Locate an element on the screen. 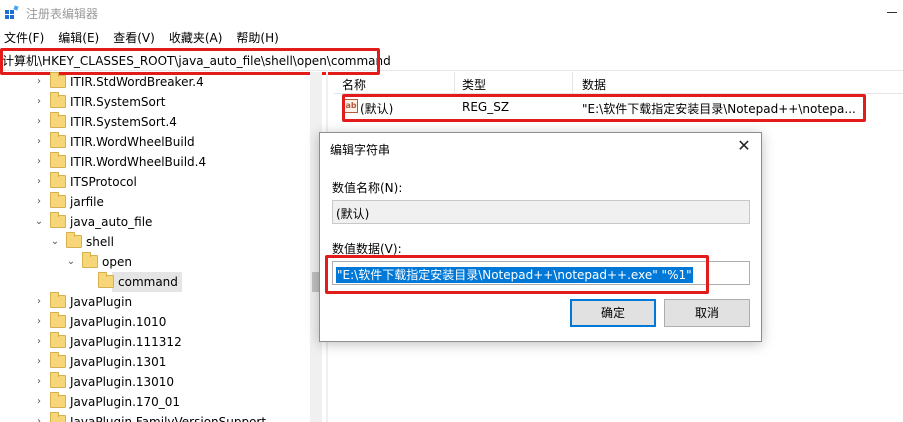  window-title: 注册表编辑器 is located at coordinates (62, 14).